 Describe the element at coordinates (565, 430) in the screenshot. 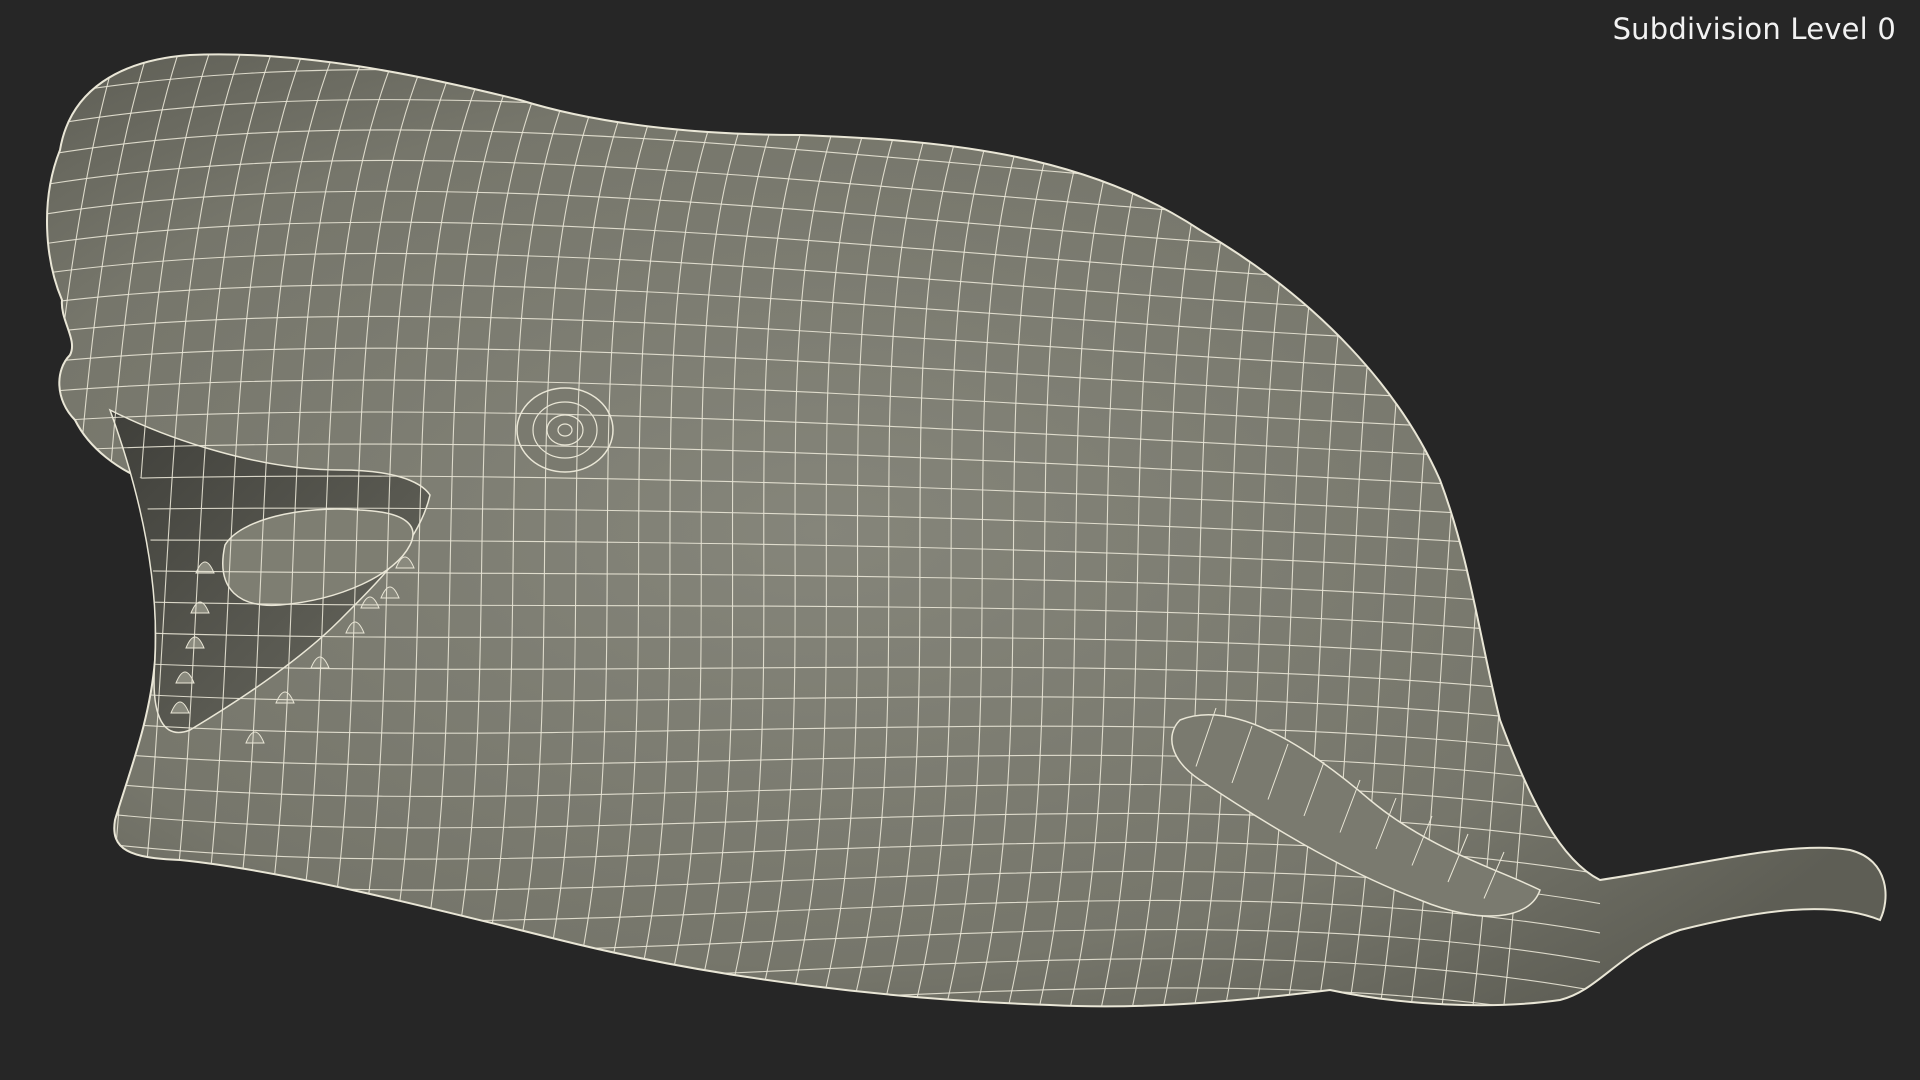

I see `whale-eye` at that location.